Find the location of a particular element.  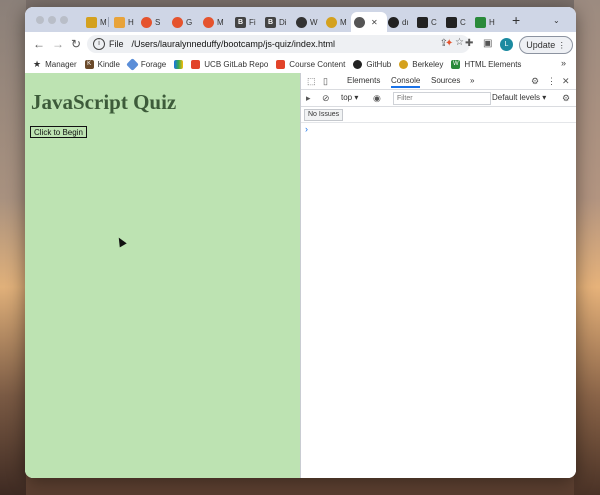

sidebar-toggle-icon: ▸ is located at coordinates (308, 98).